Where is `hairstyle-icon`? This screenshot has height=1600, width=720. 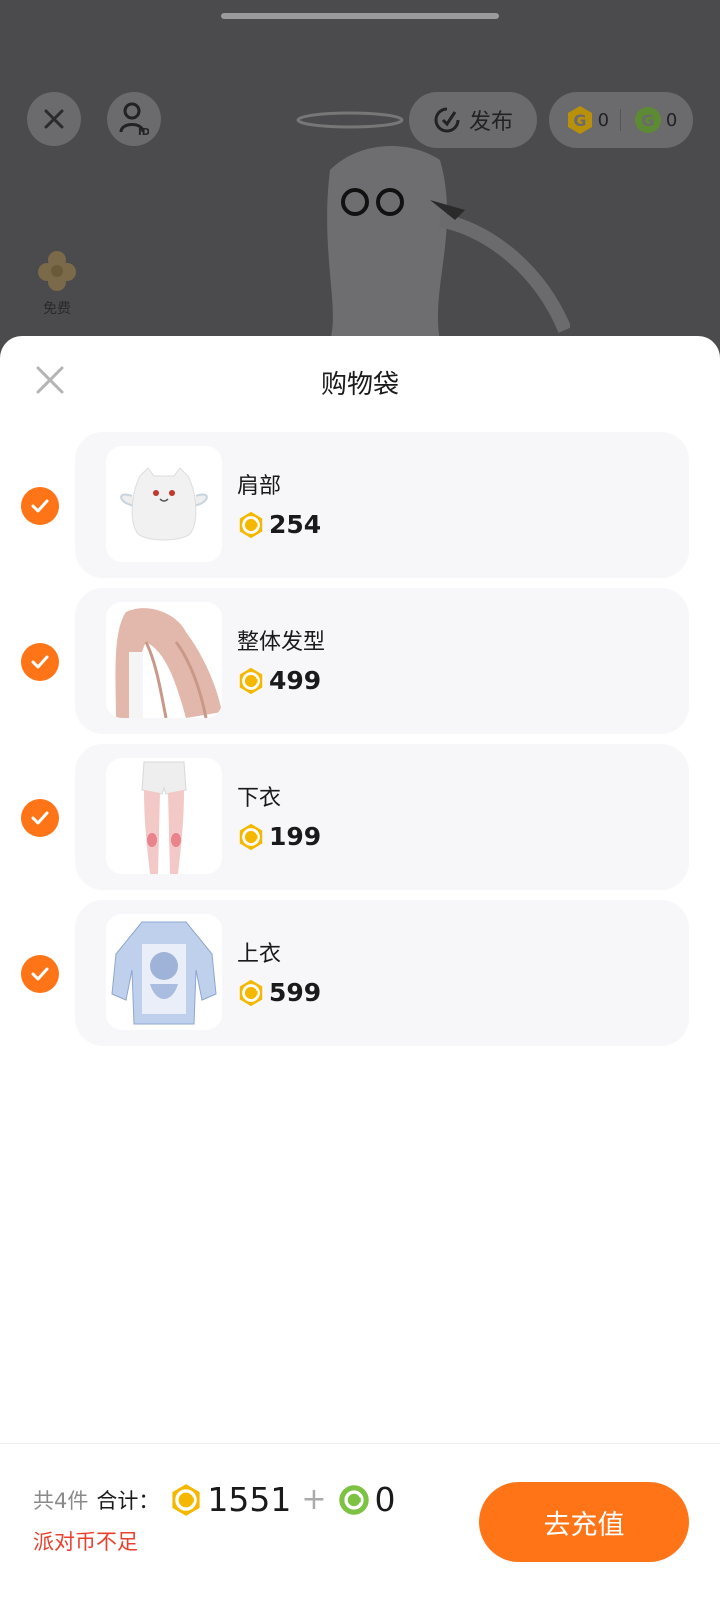 hairstyle-icon is located at coordinates (168, 663).